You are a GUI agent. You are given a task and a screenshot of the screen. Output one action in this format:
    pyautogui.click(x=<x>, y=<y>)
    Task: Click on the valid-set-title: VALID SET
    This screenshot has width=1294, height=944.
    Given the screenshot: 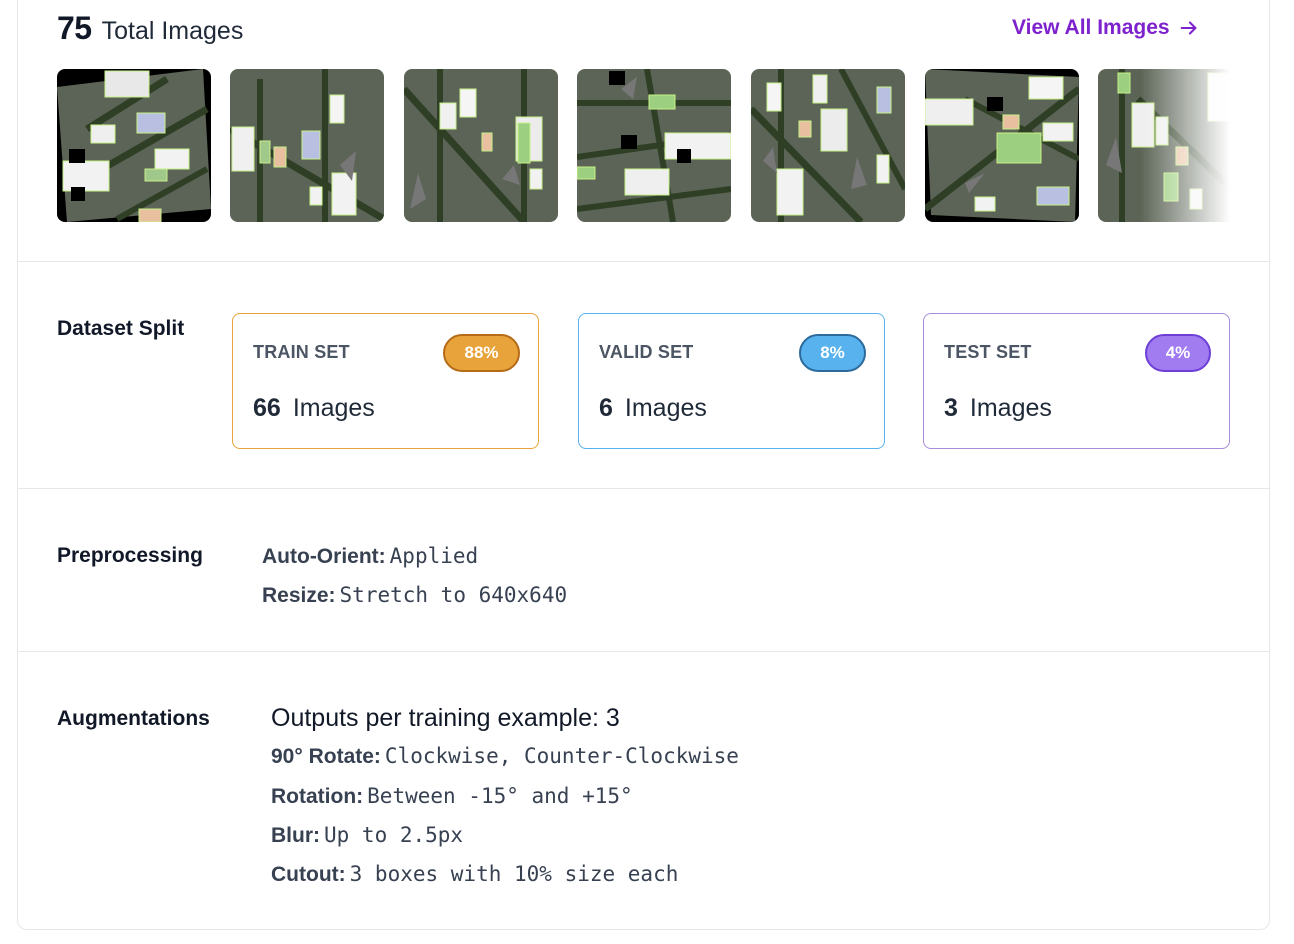 What is the action you would take?
    pyautogui.click(x=646, y=352)
    